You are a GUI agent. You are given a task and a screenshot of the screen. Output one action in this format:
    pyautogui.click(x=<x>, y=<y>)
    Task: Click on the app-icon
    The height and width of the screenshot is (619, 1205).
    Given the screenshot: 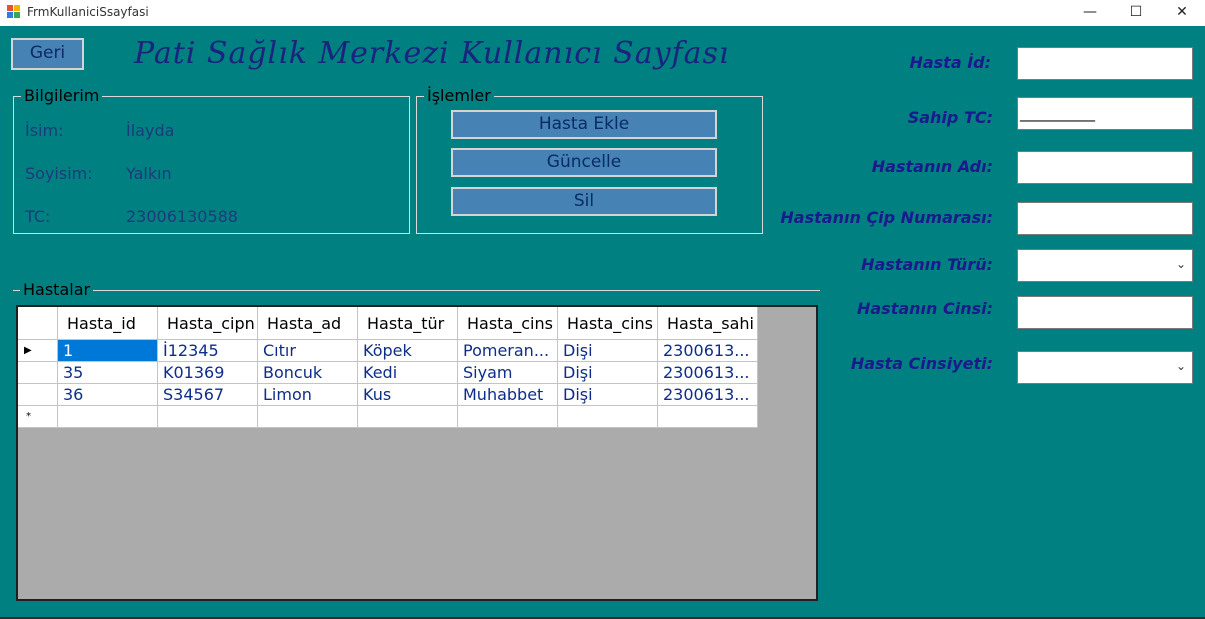 What is the action you would take?
    pyautogui.click(x=14, y=12)
    